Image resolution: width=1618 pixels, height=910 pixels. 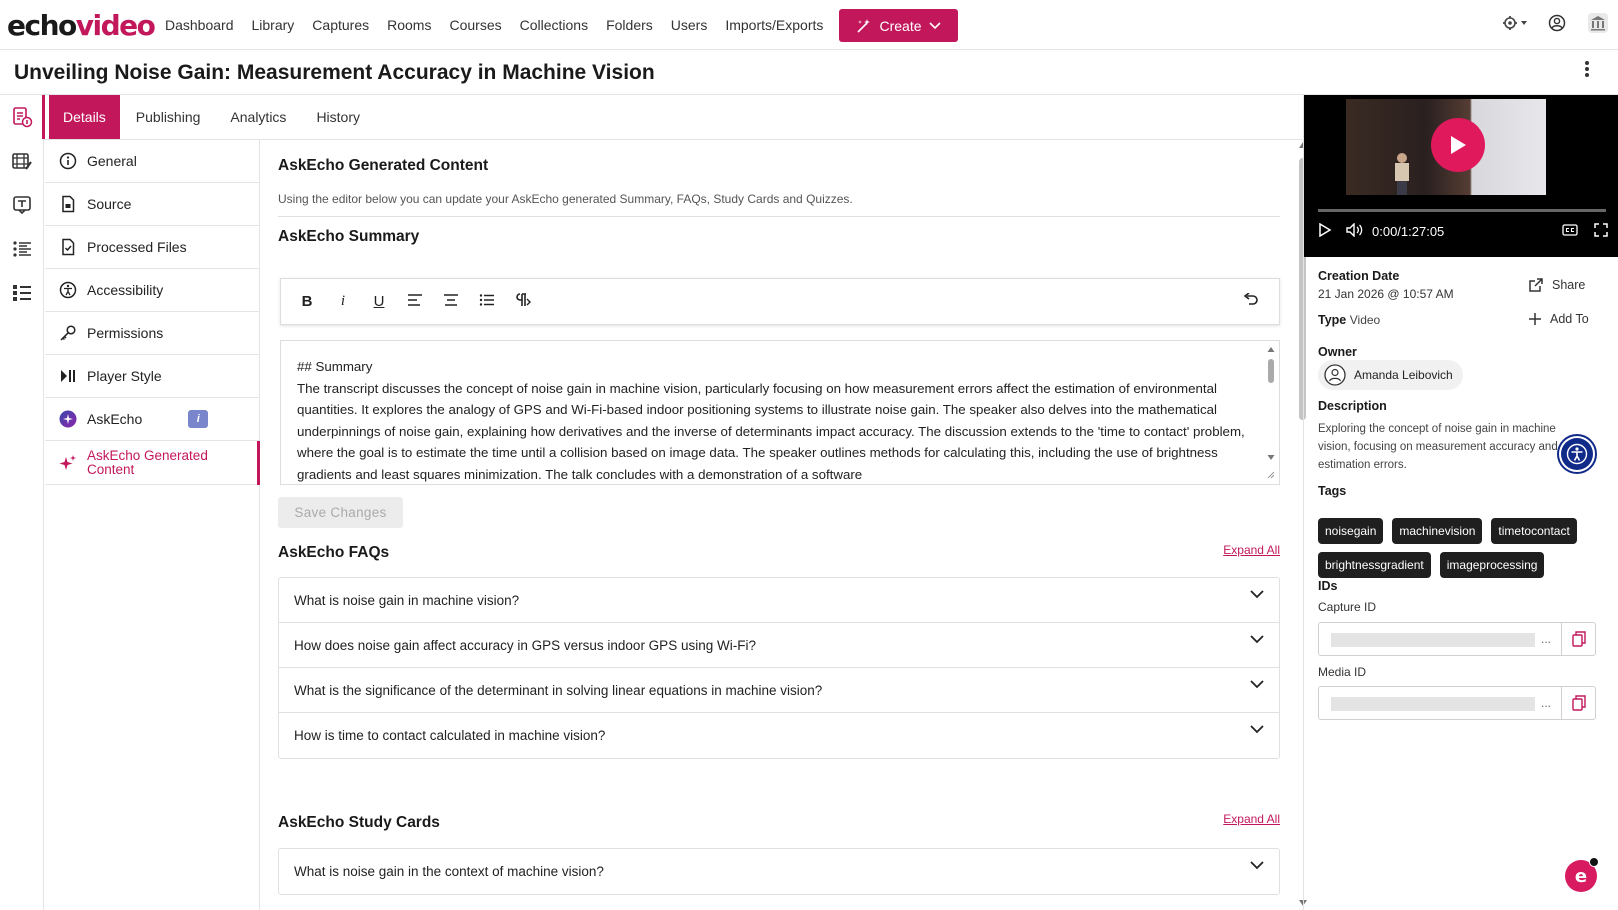 I want to click on add-to-button: Add To, so click(x=1558, y=319).